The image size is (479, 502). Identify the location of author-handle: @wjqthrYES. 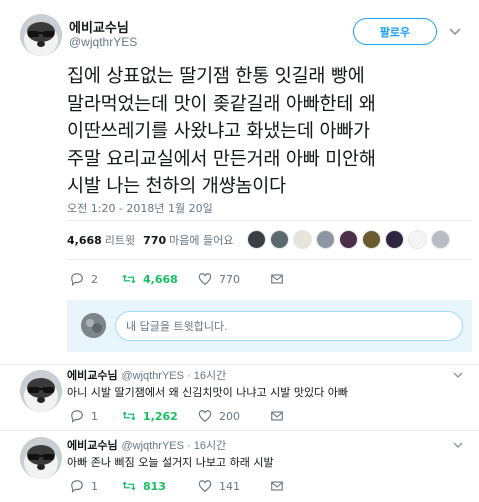
(103, 42).